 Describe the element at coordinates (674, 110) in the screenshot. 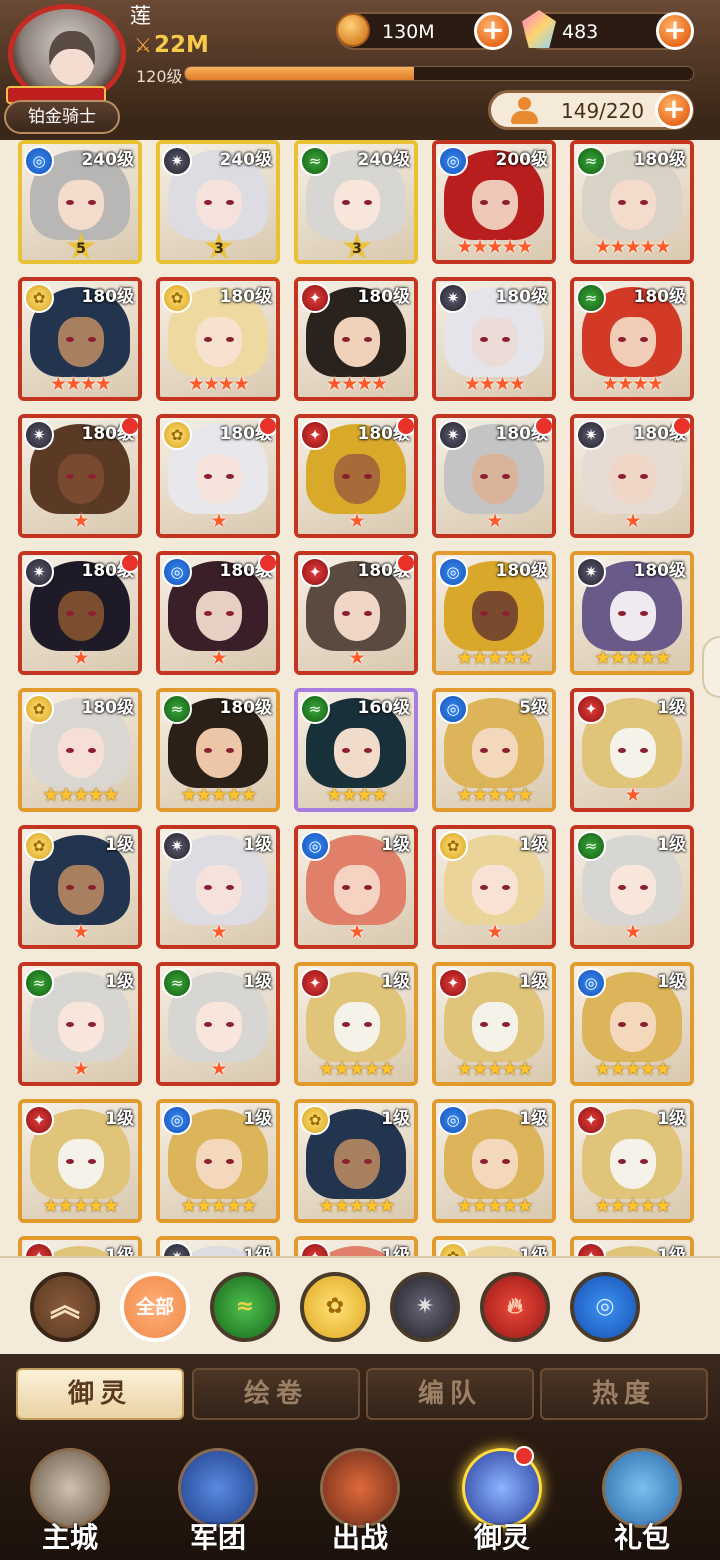

I see `expand-capacity-button: +` at that location.